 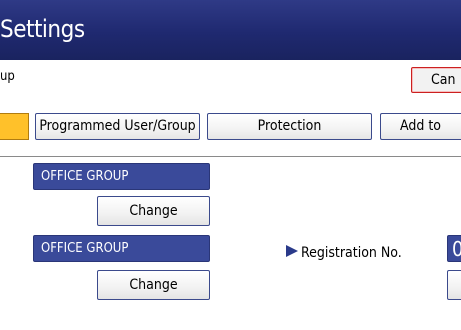 What do you see at coordinates (153, 211) in the screenshot?
I see `change-button-1: Change` at bounding box center [153, 211].